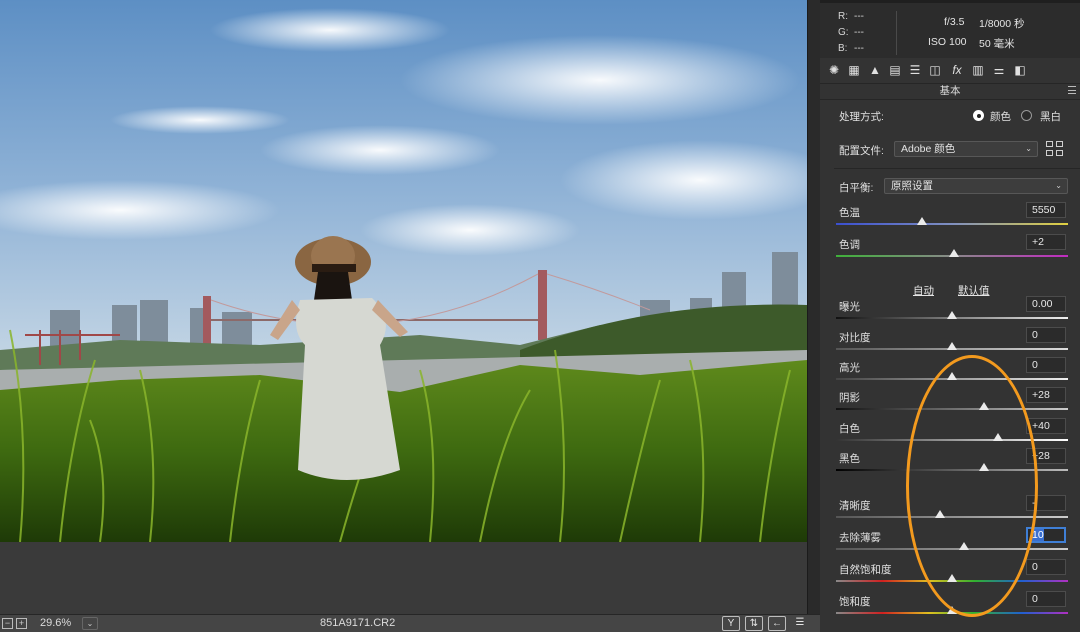 This screenshot has width=1080, height=632. What do you see at coordinates (56, 623) in the screenshot?
I see `zoom-level: 29.6%` at bounding box center [56, 623].